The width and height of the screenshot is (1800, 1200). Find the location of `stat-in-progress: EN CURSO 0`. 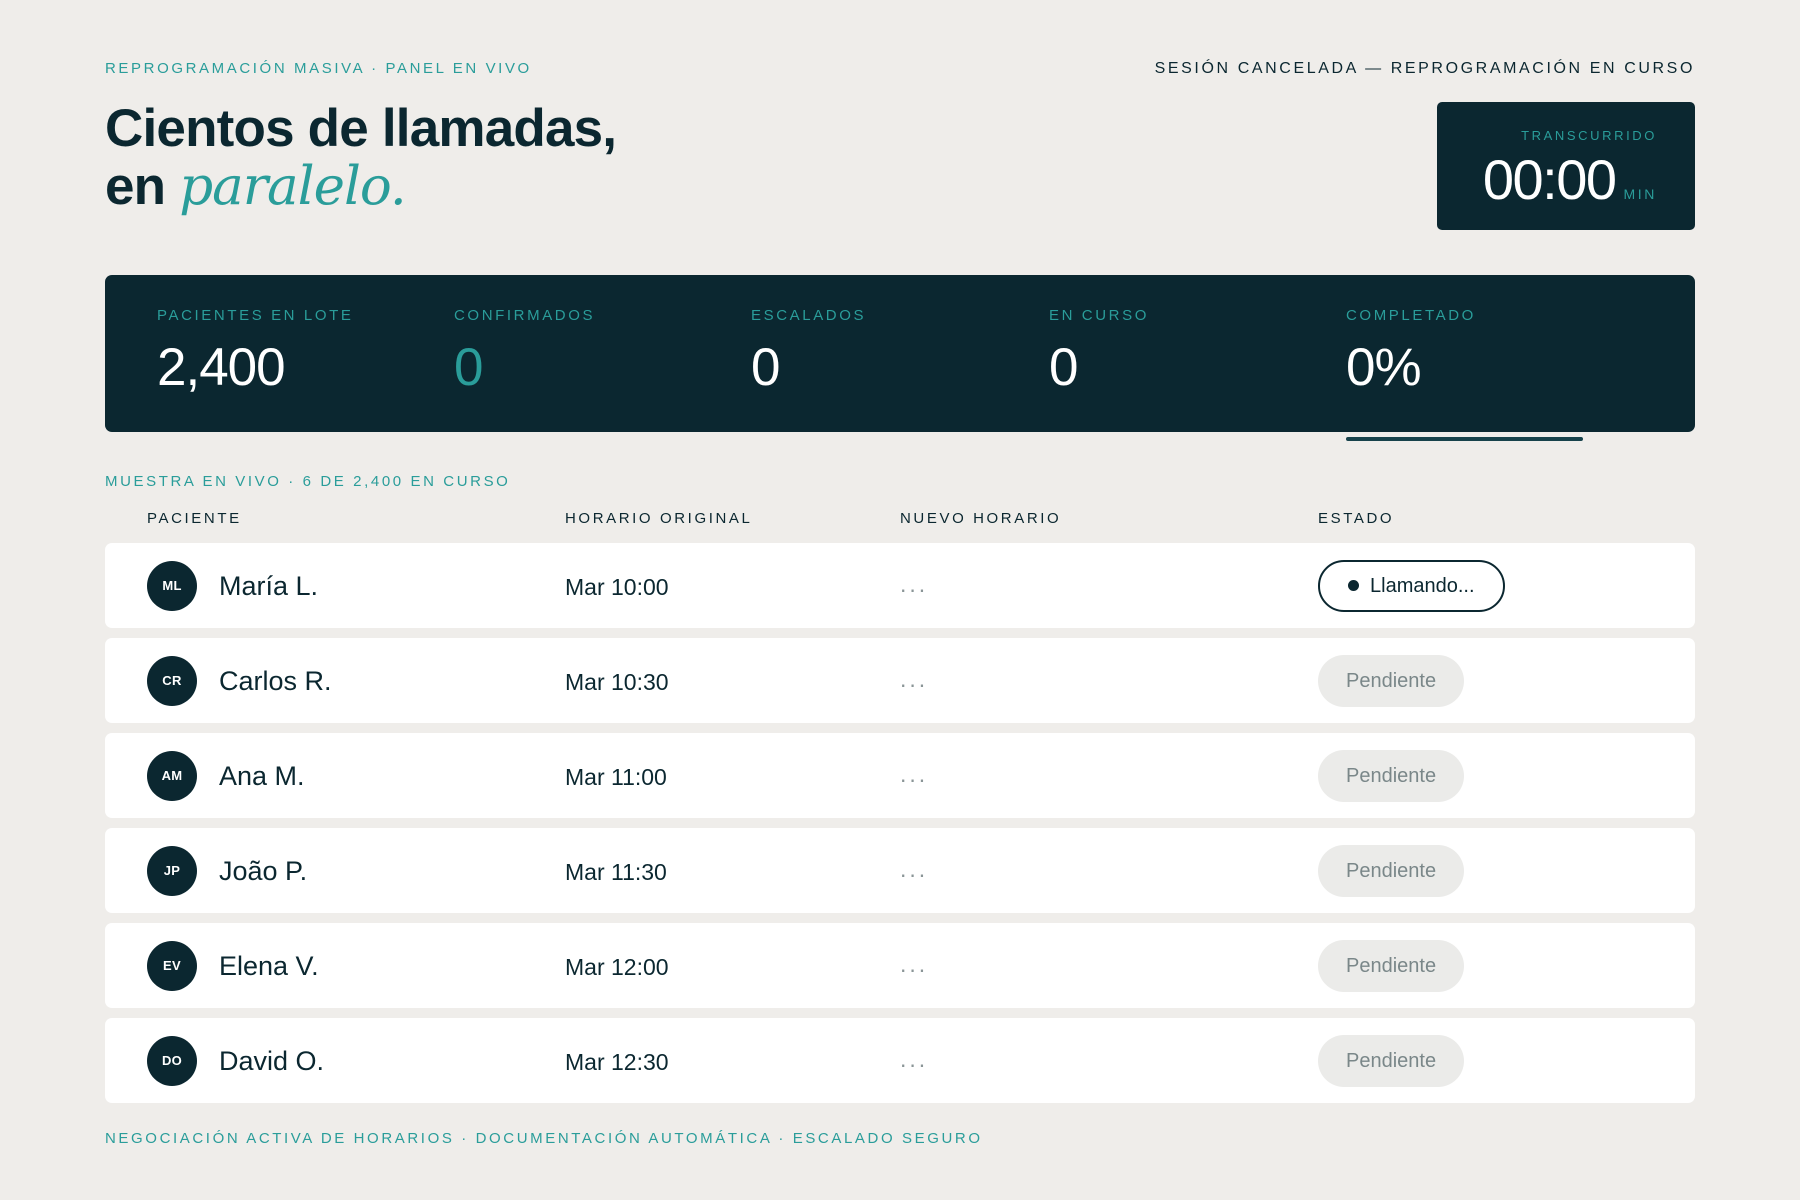

stat-in-progress: EN CURSO 0 is located at coordinates (1099, 352).